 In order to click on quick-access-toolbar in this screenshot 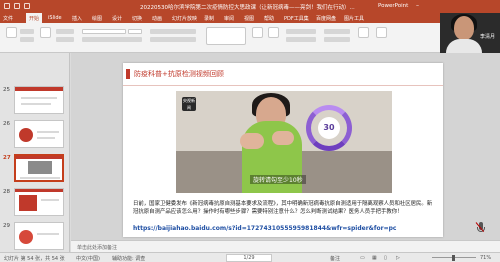, I will do `click(17, 6)`.